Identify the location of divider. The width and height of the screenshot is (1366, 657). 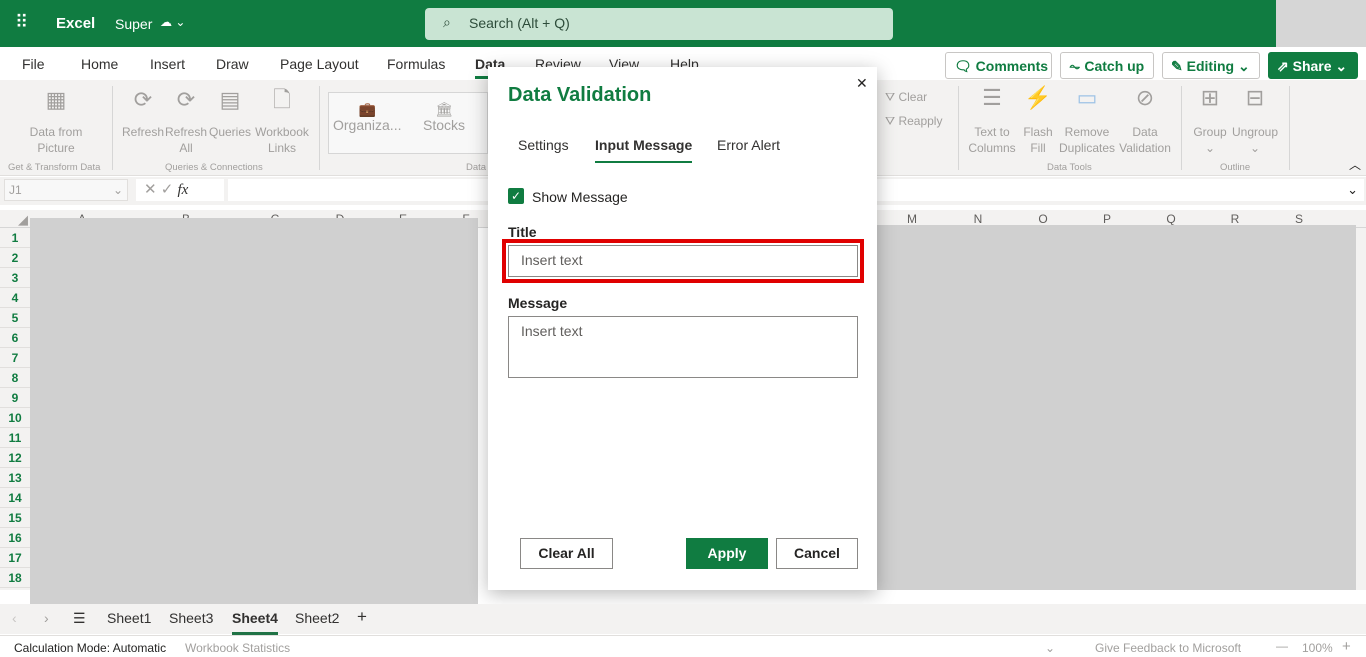
(319, 128).